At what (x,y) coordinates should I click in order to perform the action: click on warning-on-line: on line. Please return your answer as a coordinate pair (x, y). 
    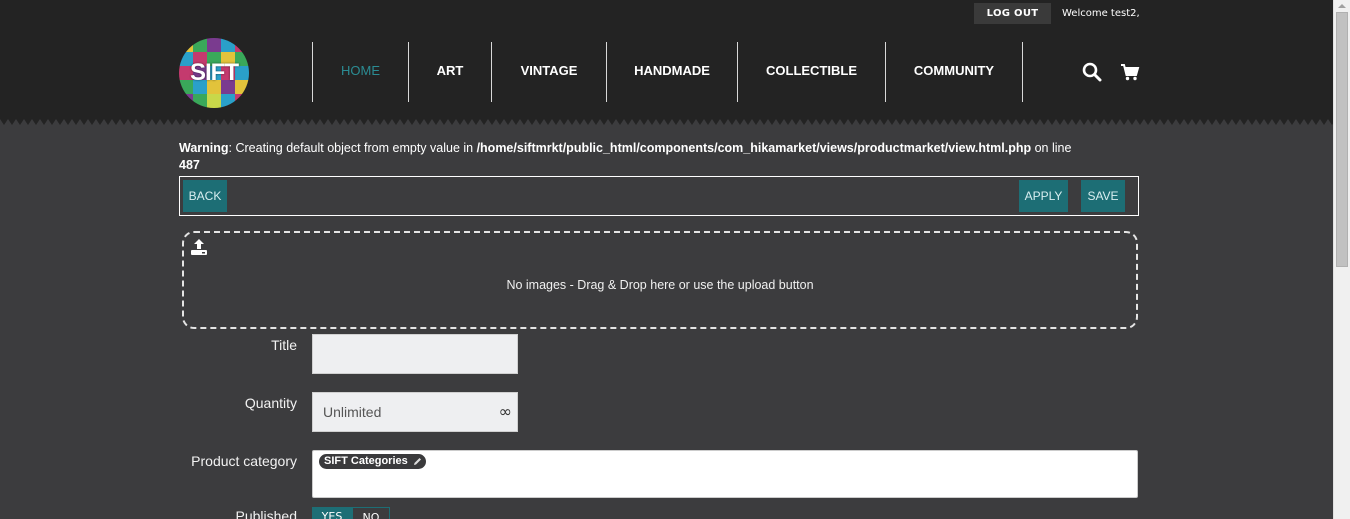
    Looking at the image, I should click on (1051, 148).